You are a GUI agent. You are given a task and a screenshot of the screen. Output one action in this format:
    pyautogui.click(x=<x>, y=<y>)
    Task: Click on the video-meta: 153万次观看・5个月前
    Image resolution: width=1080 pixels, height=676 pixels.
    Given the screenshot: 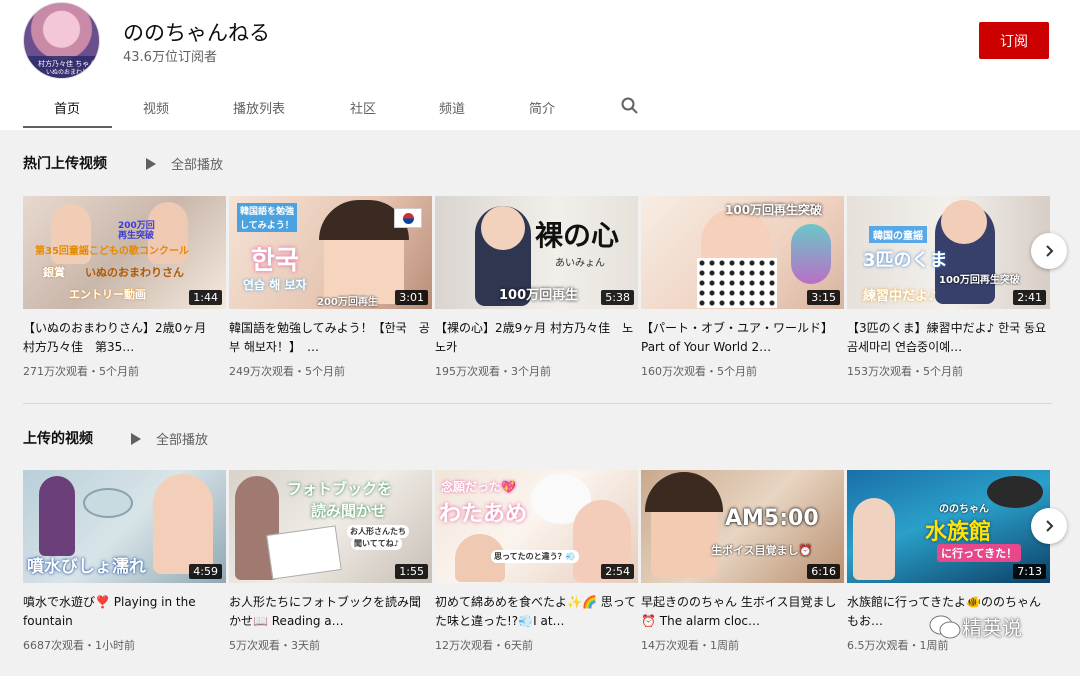 What is the action you would take?
    pyautogui.click(x=905, y=371)
    